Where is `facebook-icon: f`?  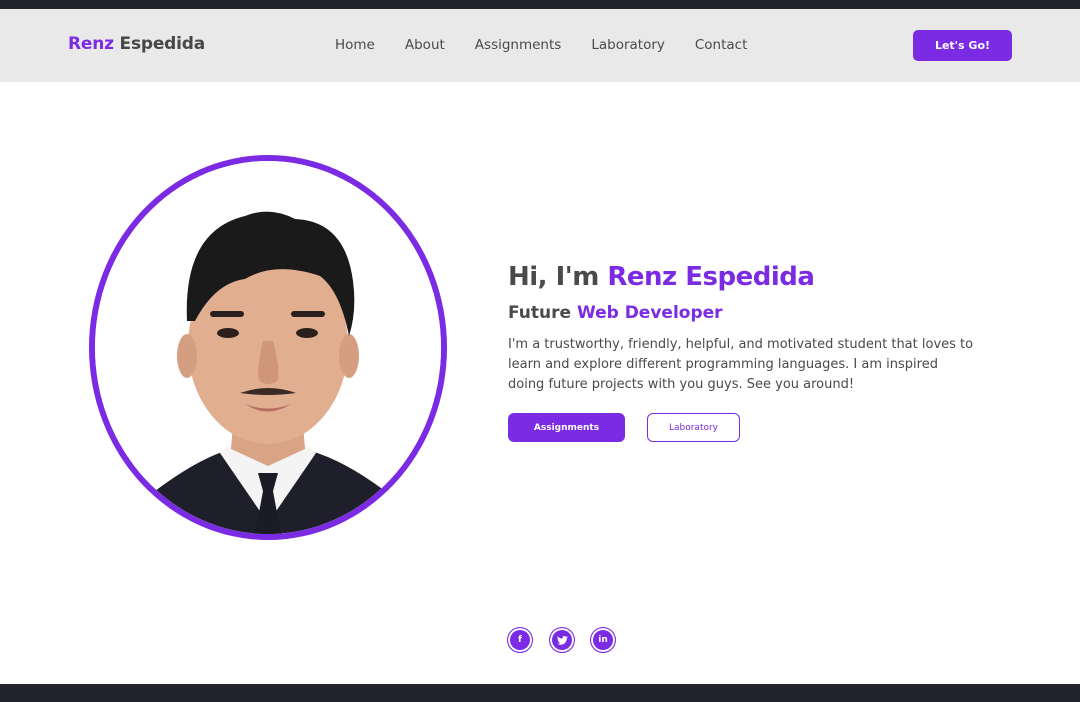 facebook-icon: f is located at coordinates (520, 640).